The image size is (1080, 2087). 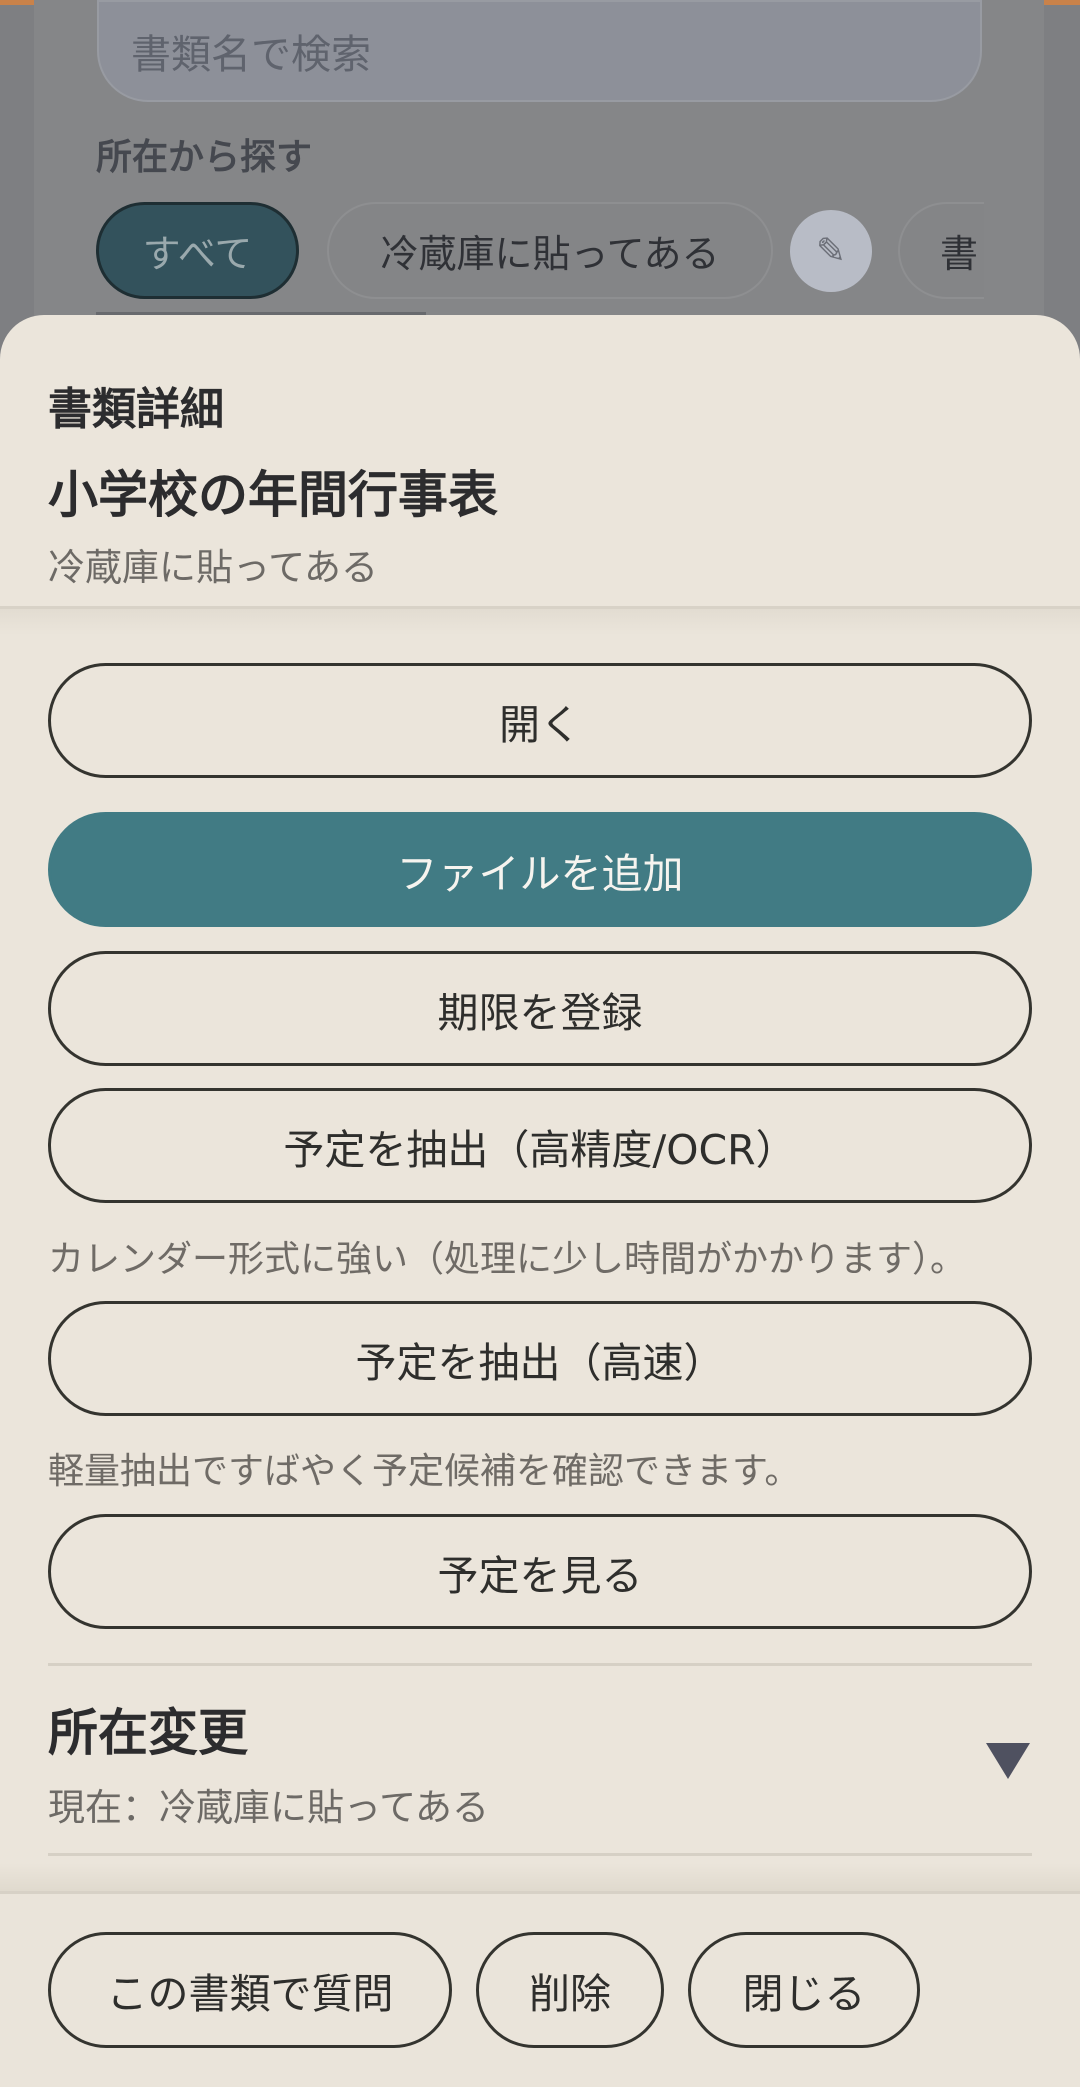 I want to click on ocr-hint: カレンダー形式に強い（処理に少し時間がかかります）。, so click(x=507, y=1259).